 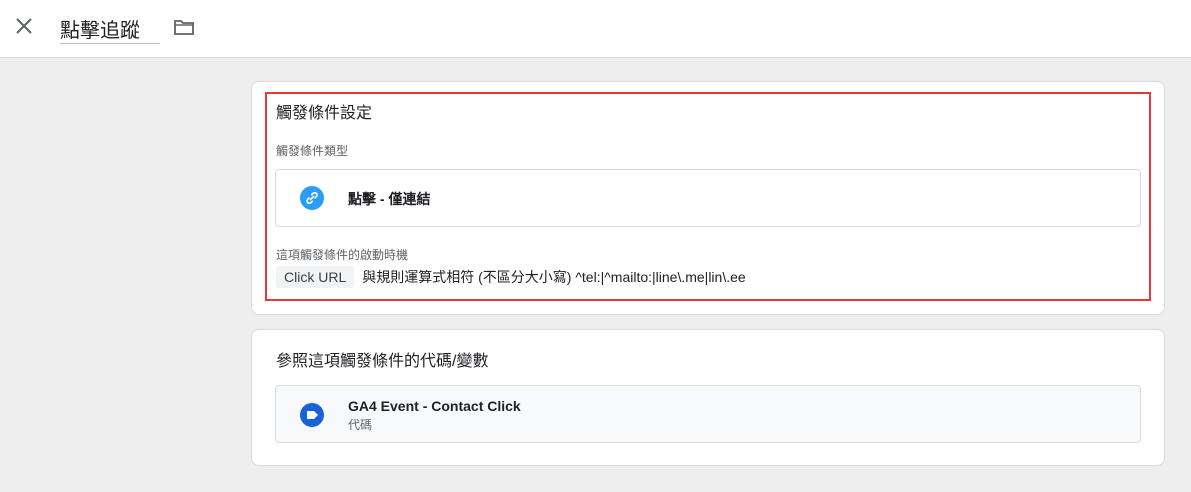 What do you see at coordinates (342, 255) in the screenshot?
I see `fires-on-label: 這項觸發條件的啟動時機` at bounding box center [342, 255].